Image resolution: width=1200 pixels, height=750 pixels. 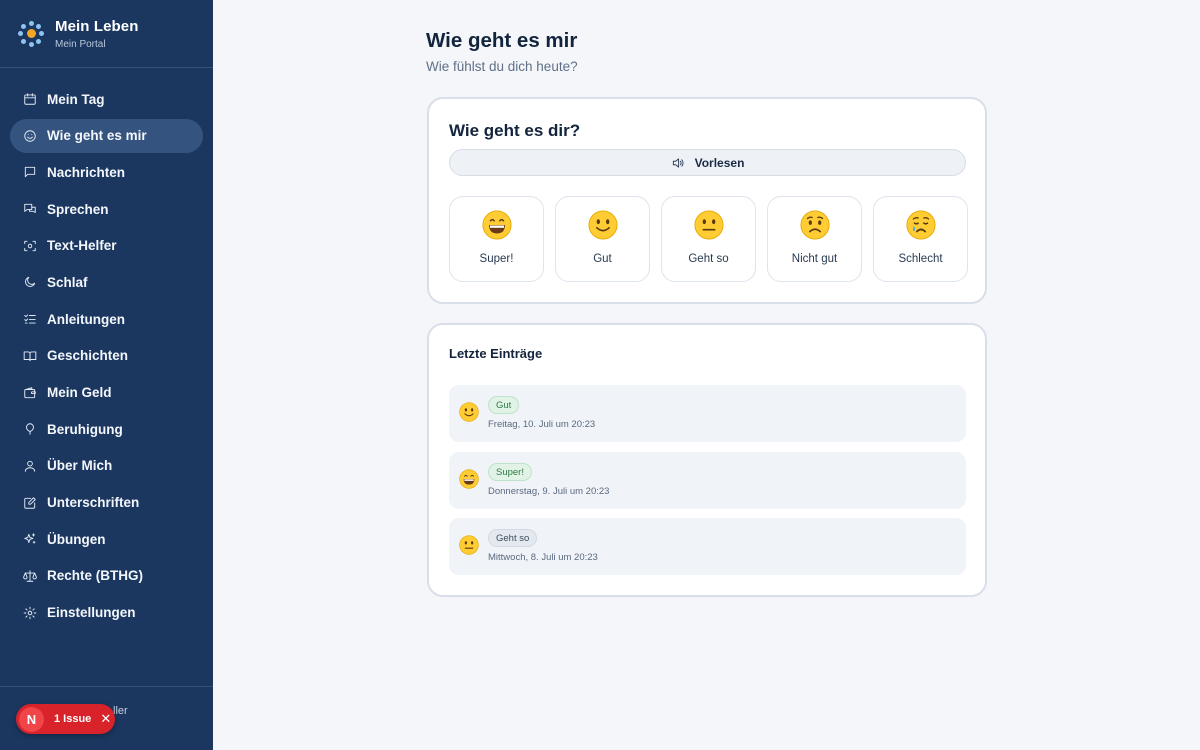 What do you see at coordinates (513, 538) in the screenshot?
I see `mood-tag: Geht so` at bounding box center [513, 538].